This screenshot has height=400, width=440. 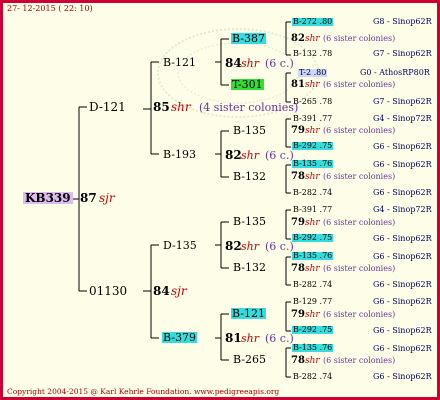 I want to click on gen4-1-loc: G7 - Sinop62R, so click(x=402, y=53).